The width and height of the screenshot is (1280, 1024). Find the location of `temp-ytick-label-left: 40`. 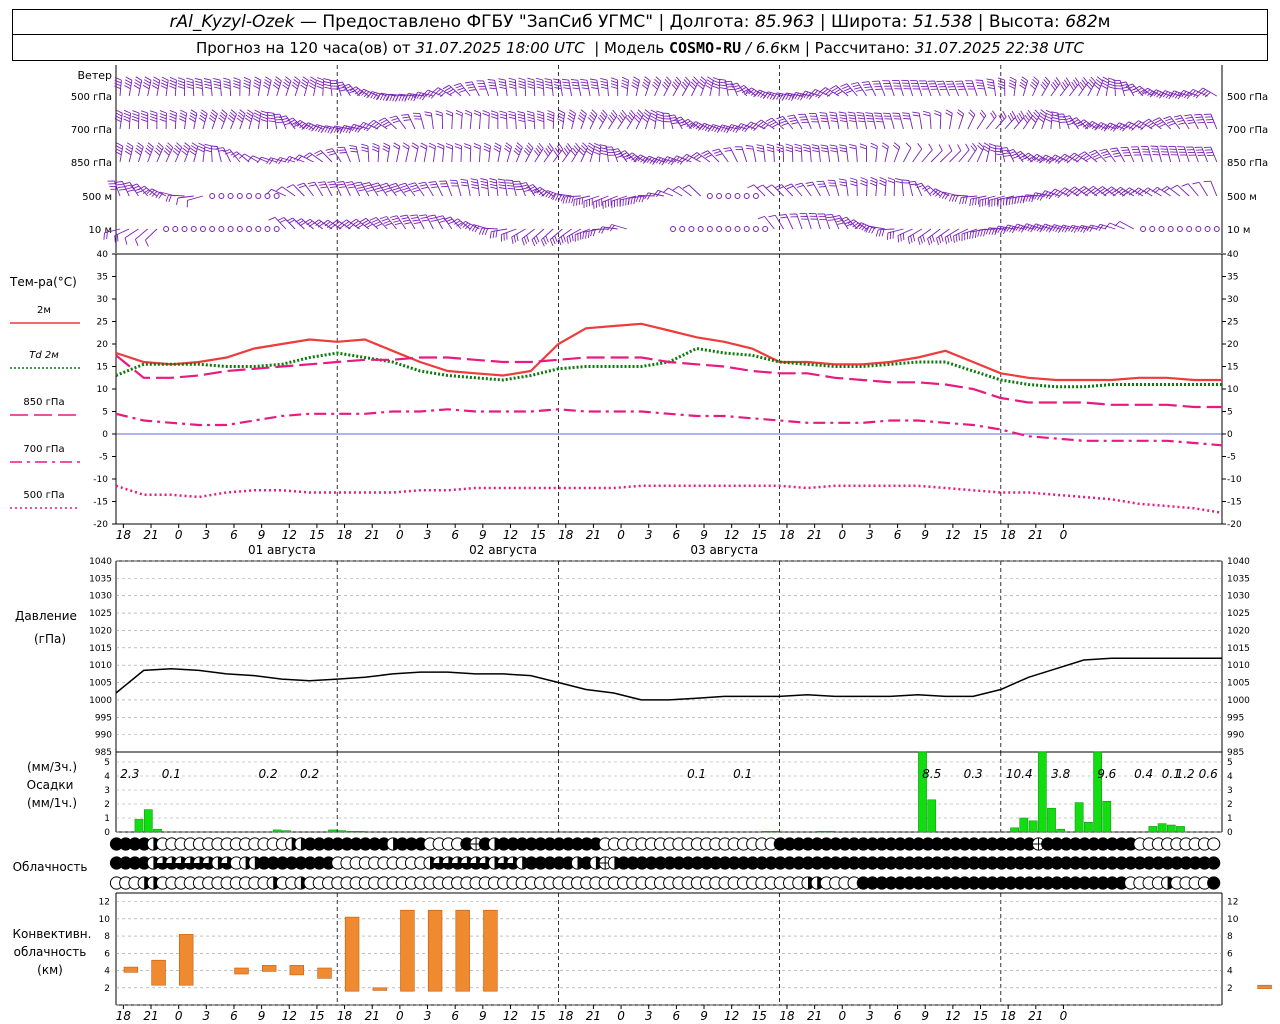

temp-ytick-label-left: 40 is located at coordinates (103, 255).